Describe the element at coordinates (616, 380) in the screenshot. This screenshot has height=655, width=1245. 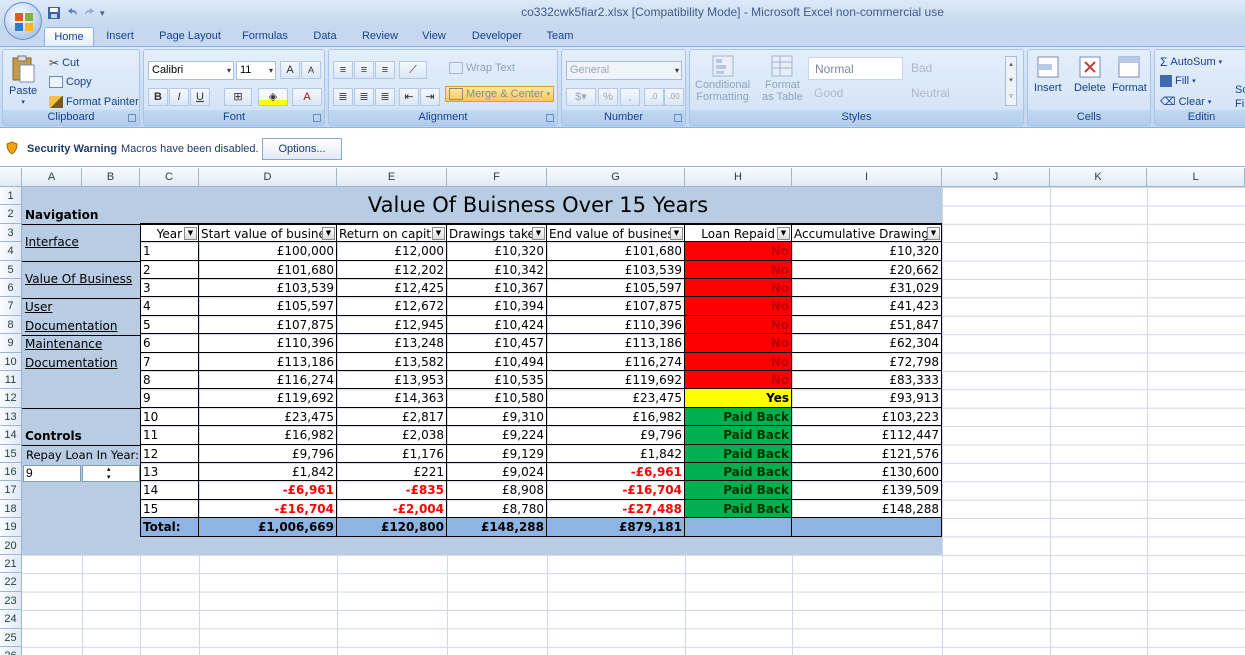
I see `table-cell-end: £119,692` at that location.